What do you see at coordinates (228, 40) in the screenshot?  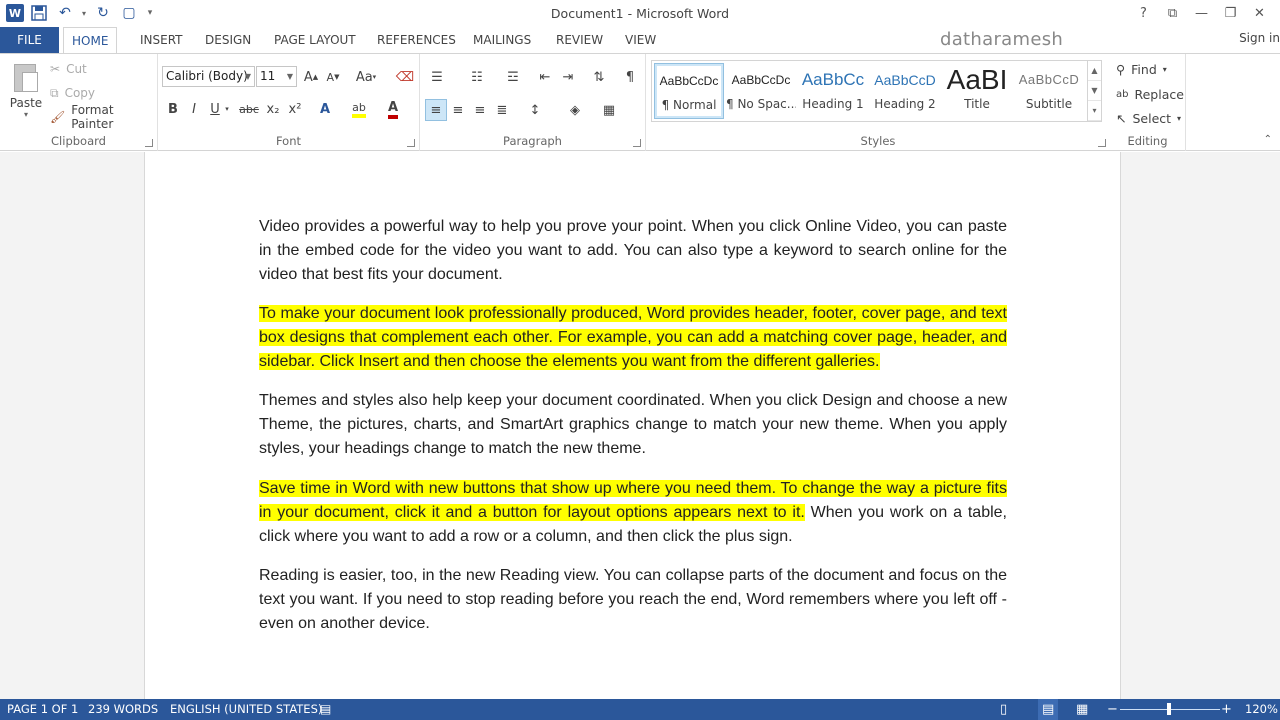 I see `tab-design: DESIGN` at bounding box center [228, 40].